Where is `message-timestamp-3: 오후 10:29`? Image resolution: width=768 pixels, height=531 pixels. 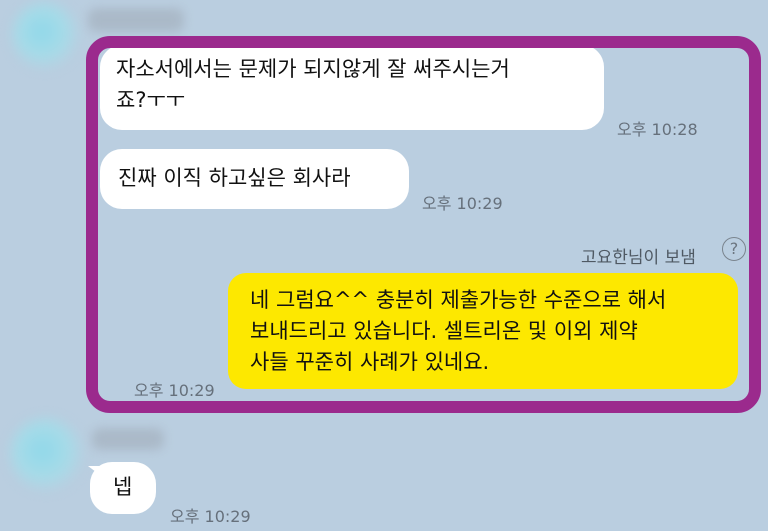 message-timestamp-3: 오후 10:29 is located at coordinates (174, 390).